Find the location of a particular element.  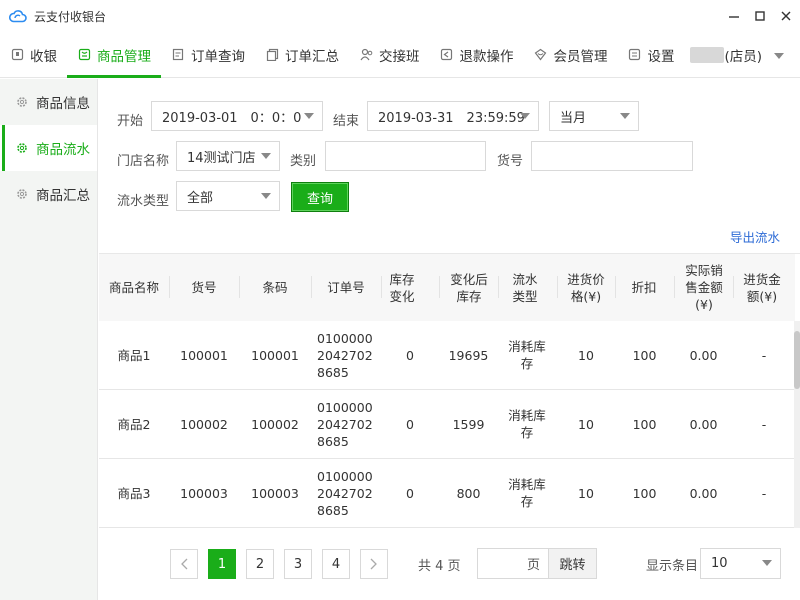

nav-shift: 交接班 is located at coordinates (389, 55).